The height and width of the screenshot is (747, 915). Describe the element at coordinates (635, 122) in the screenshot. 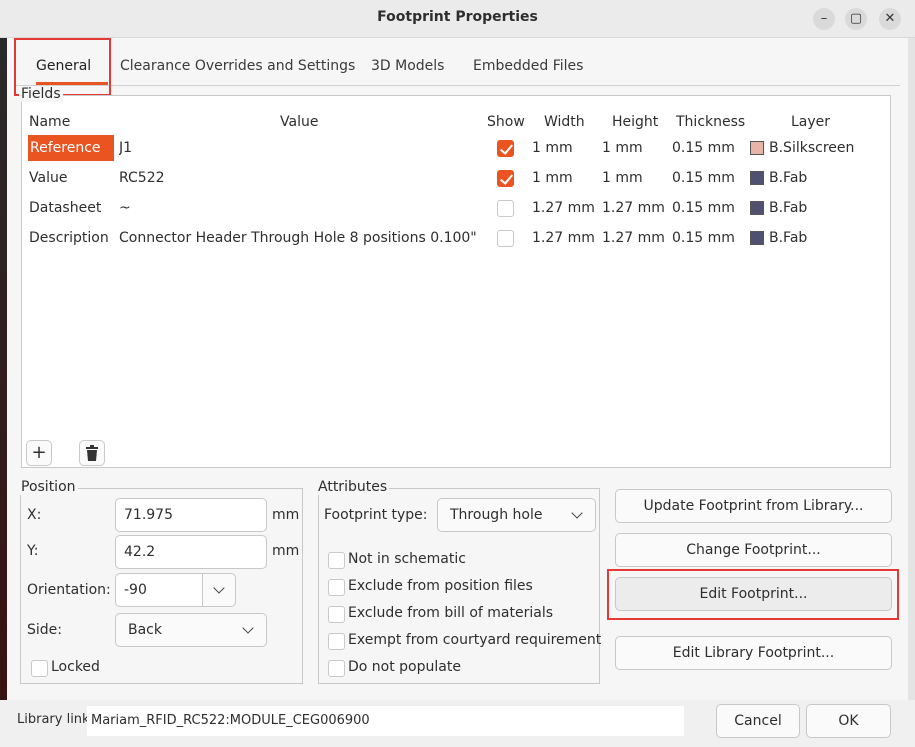

I see `header-height: Height` at that location.